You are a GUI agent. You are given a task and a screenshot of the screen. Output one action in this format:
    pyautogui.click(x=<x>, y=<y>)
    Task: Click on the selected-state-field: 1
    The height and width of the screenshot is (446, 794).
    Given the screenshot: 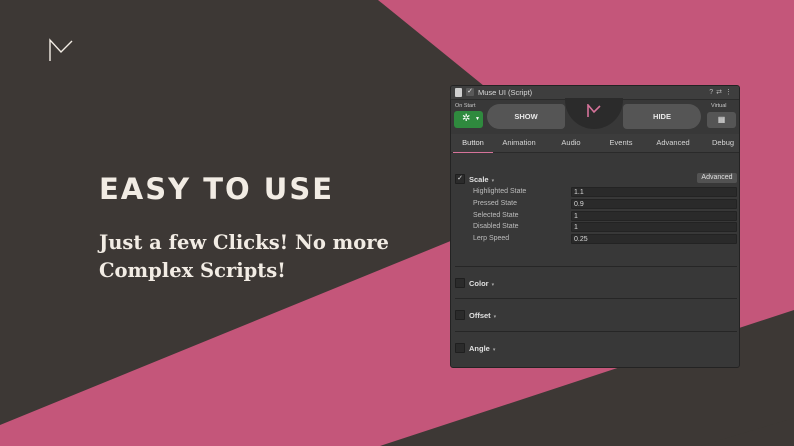 What is the action you would take?
    pyautogui.click(x=654, y=216)
    